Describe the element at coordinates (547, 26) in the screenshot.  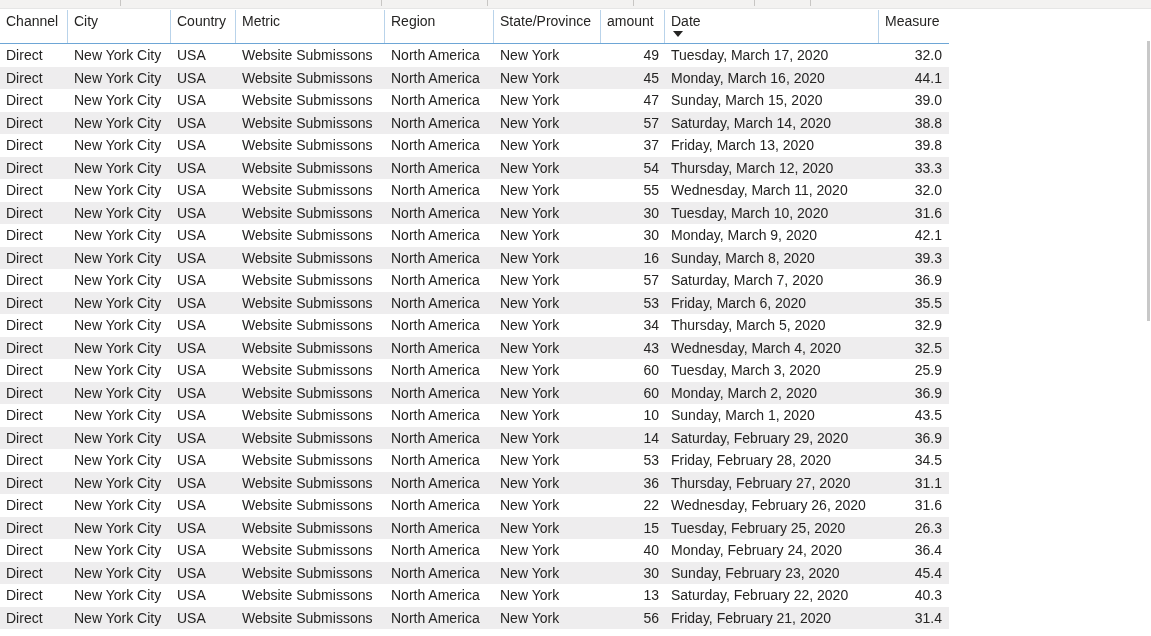
I see `column-header: State/Province` at that location.